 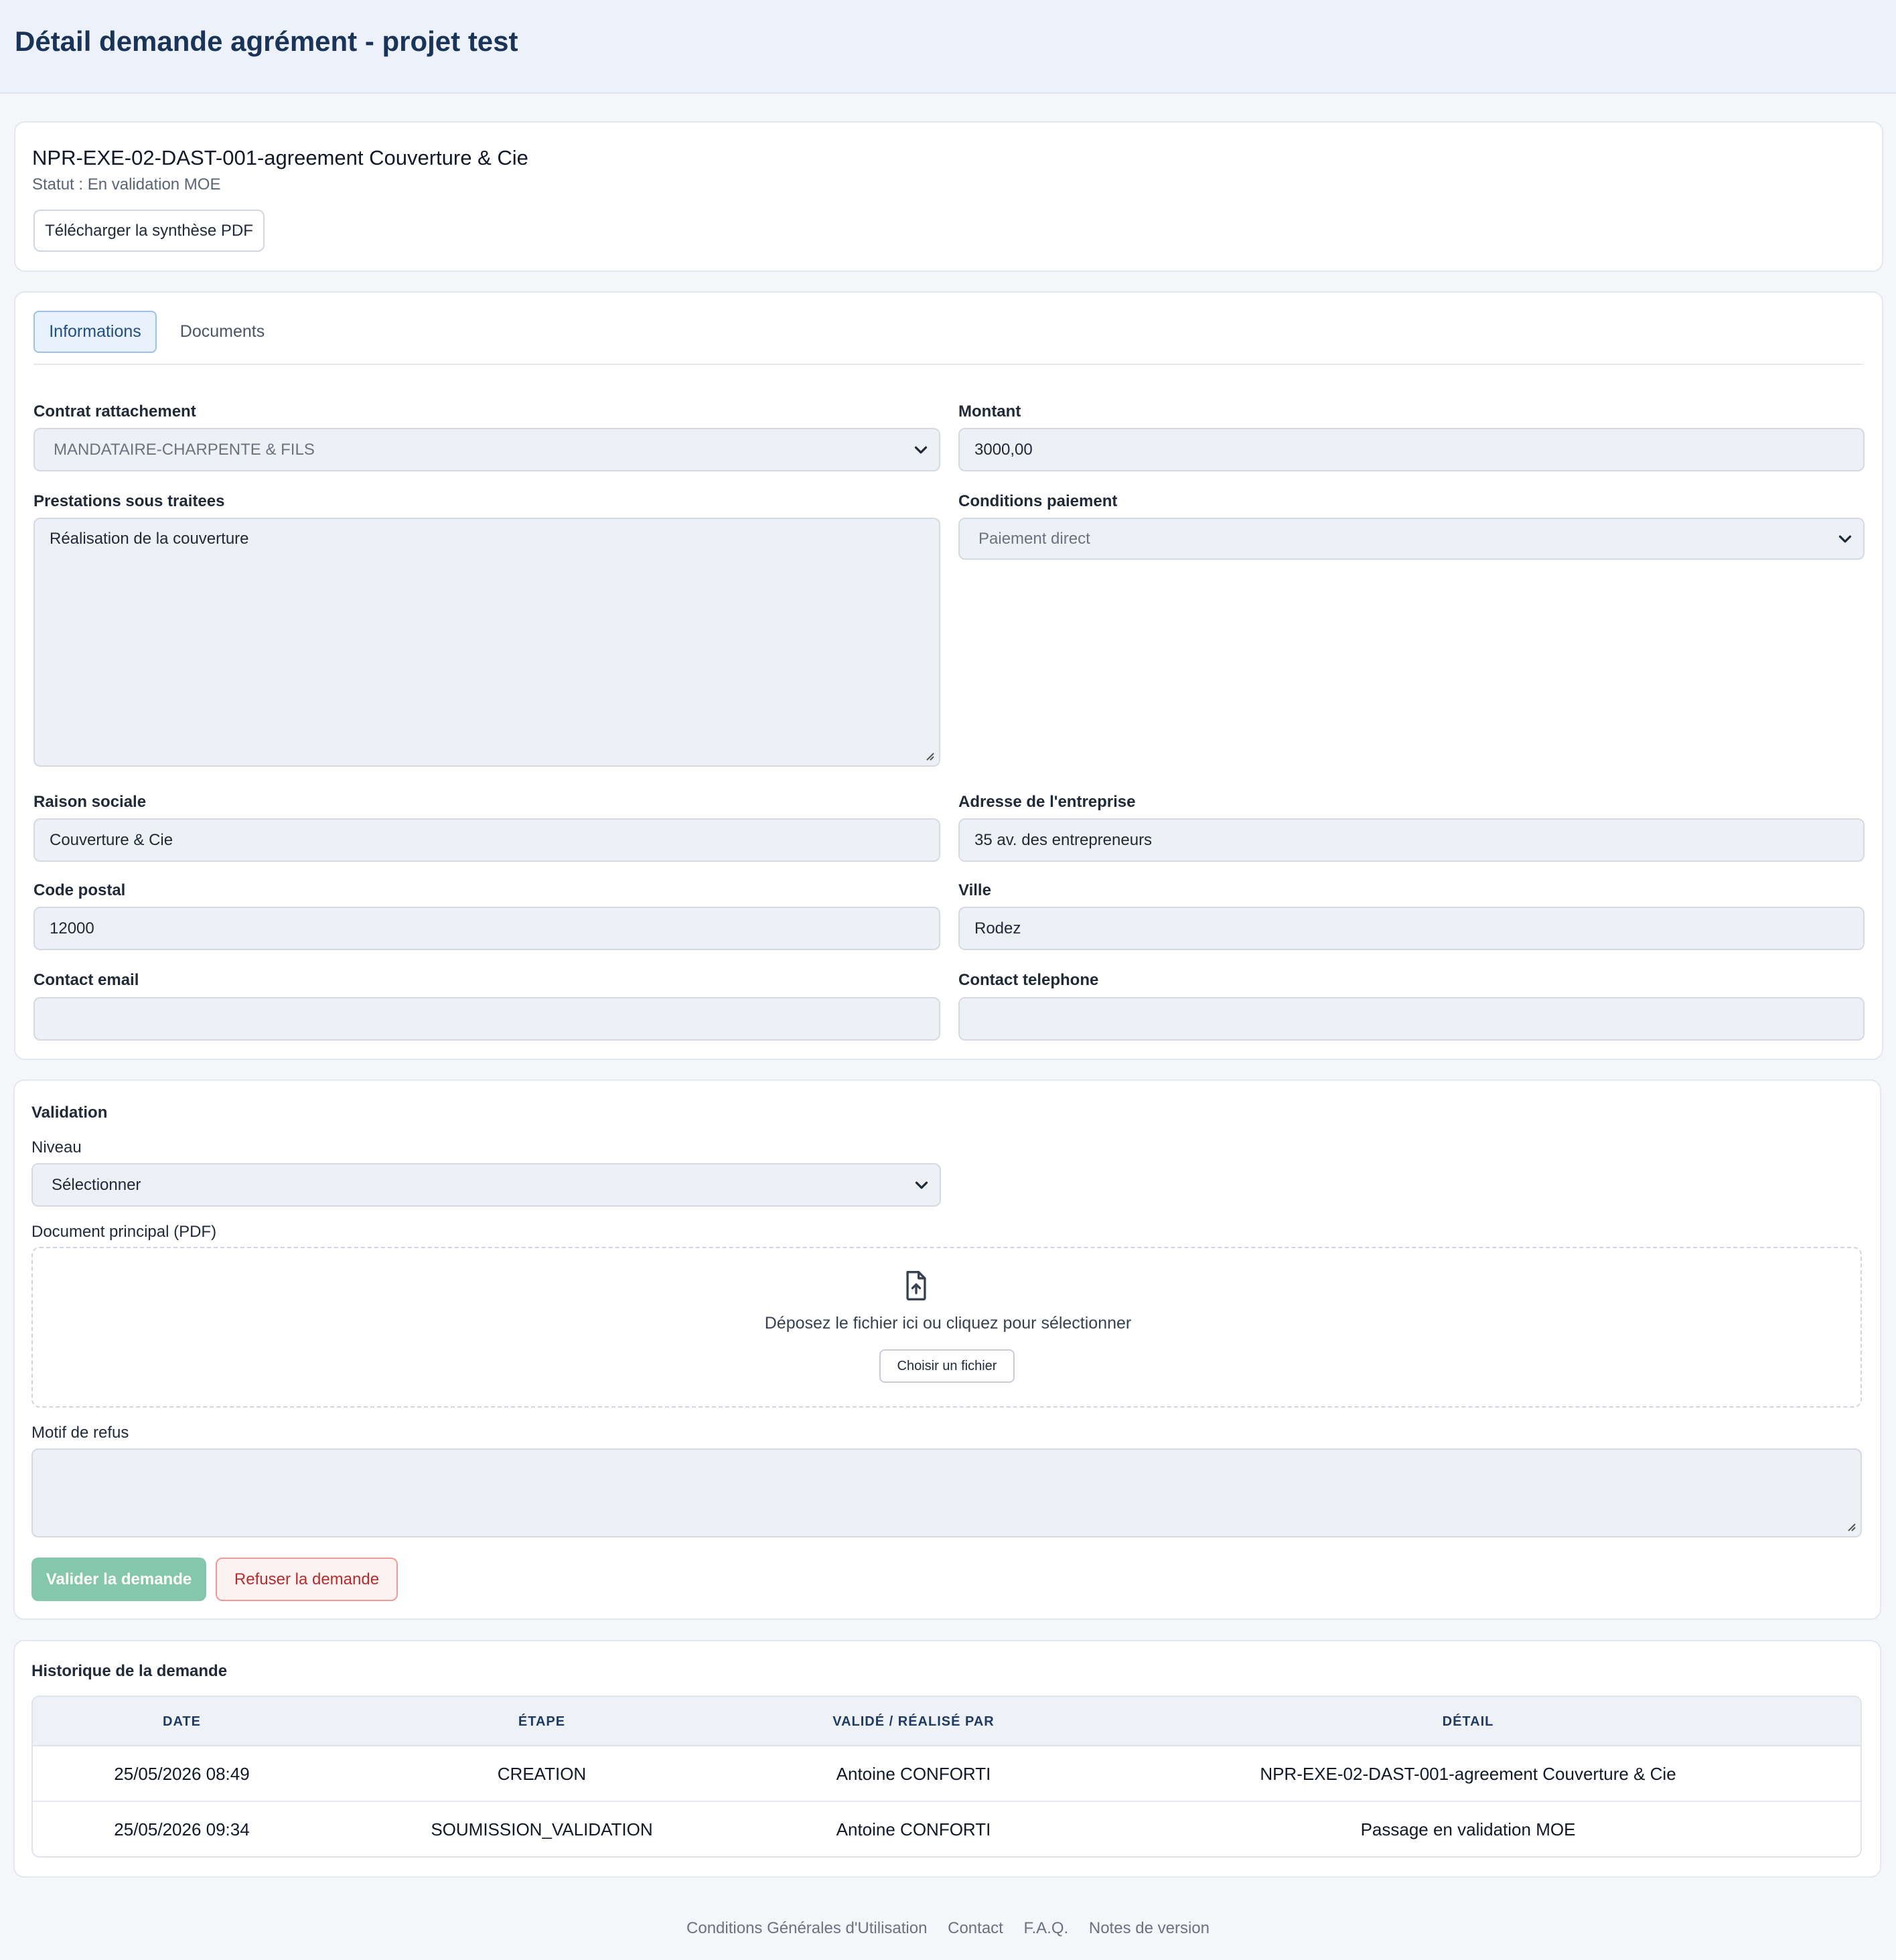 I want to click on choose-file-button: Choisir un fichier, so click(x=947, y=1366).